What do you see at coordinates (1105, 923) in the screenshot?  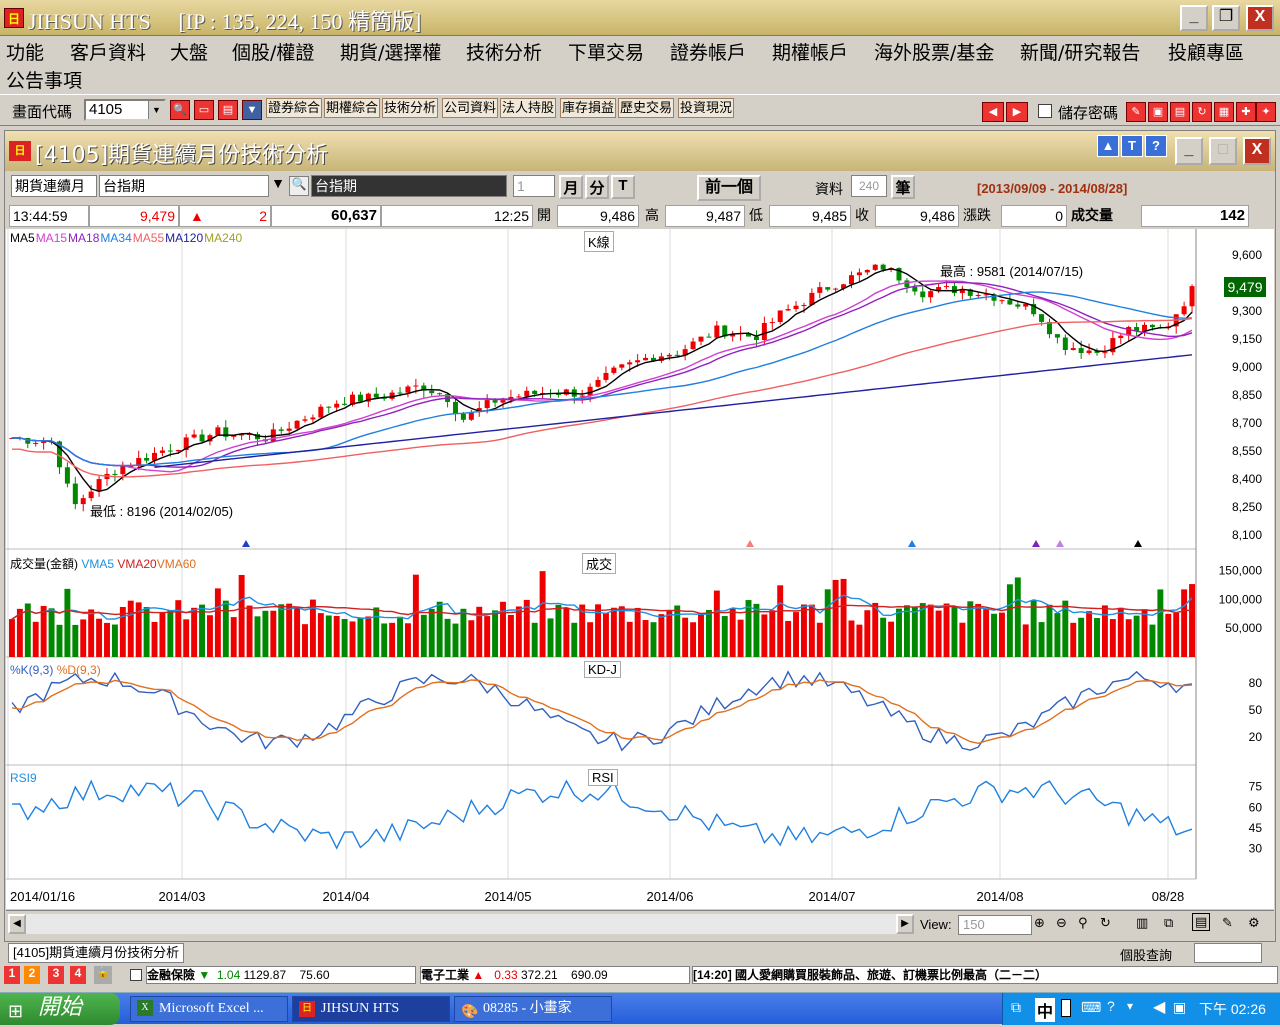 I see `refresh-icon: ↻` at bounding box center [1105, 923].